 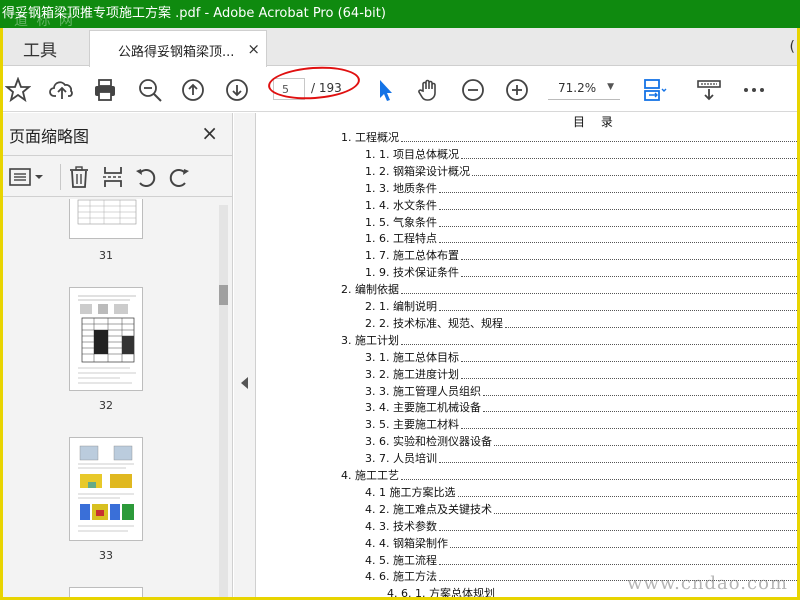 What do you see at coordinates (581, 441) in the screenshot?
I see `toc-entry: 3. 6. 实验和检测仪器设备` at bounding box center [581, 441].